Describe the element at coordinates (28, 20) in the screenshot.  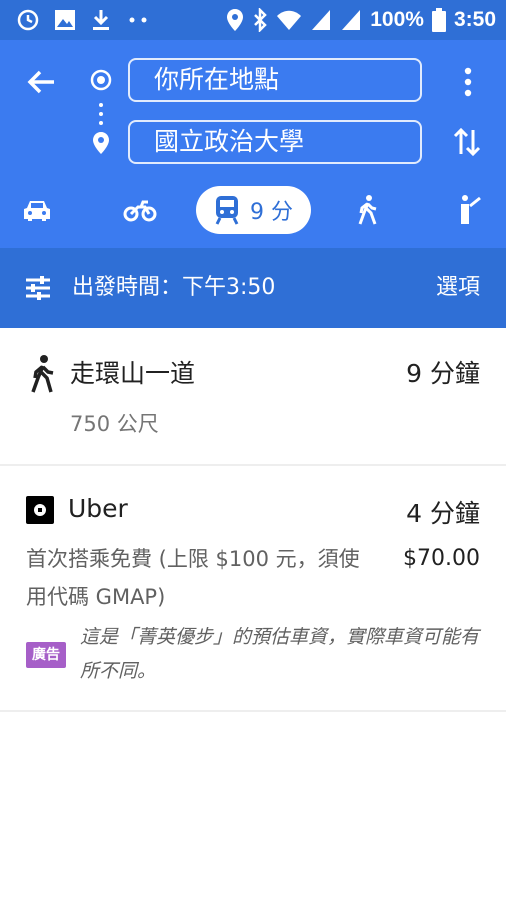
I see `sync-icon` at that location.